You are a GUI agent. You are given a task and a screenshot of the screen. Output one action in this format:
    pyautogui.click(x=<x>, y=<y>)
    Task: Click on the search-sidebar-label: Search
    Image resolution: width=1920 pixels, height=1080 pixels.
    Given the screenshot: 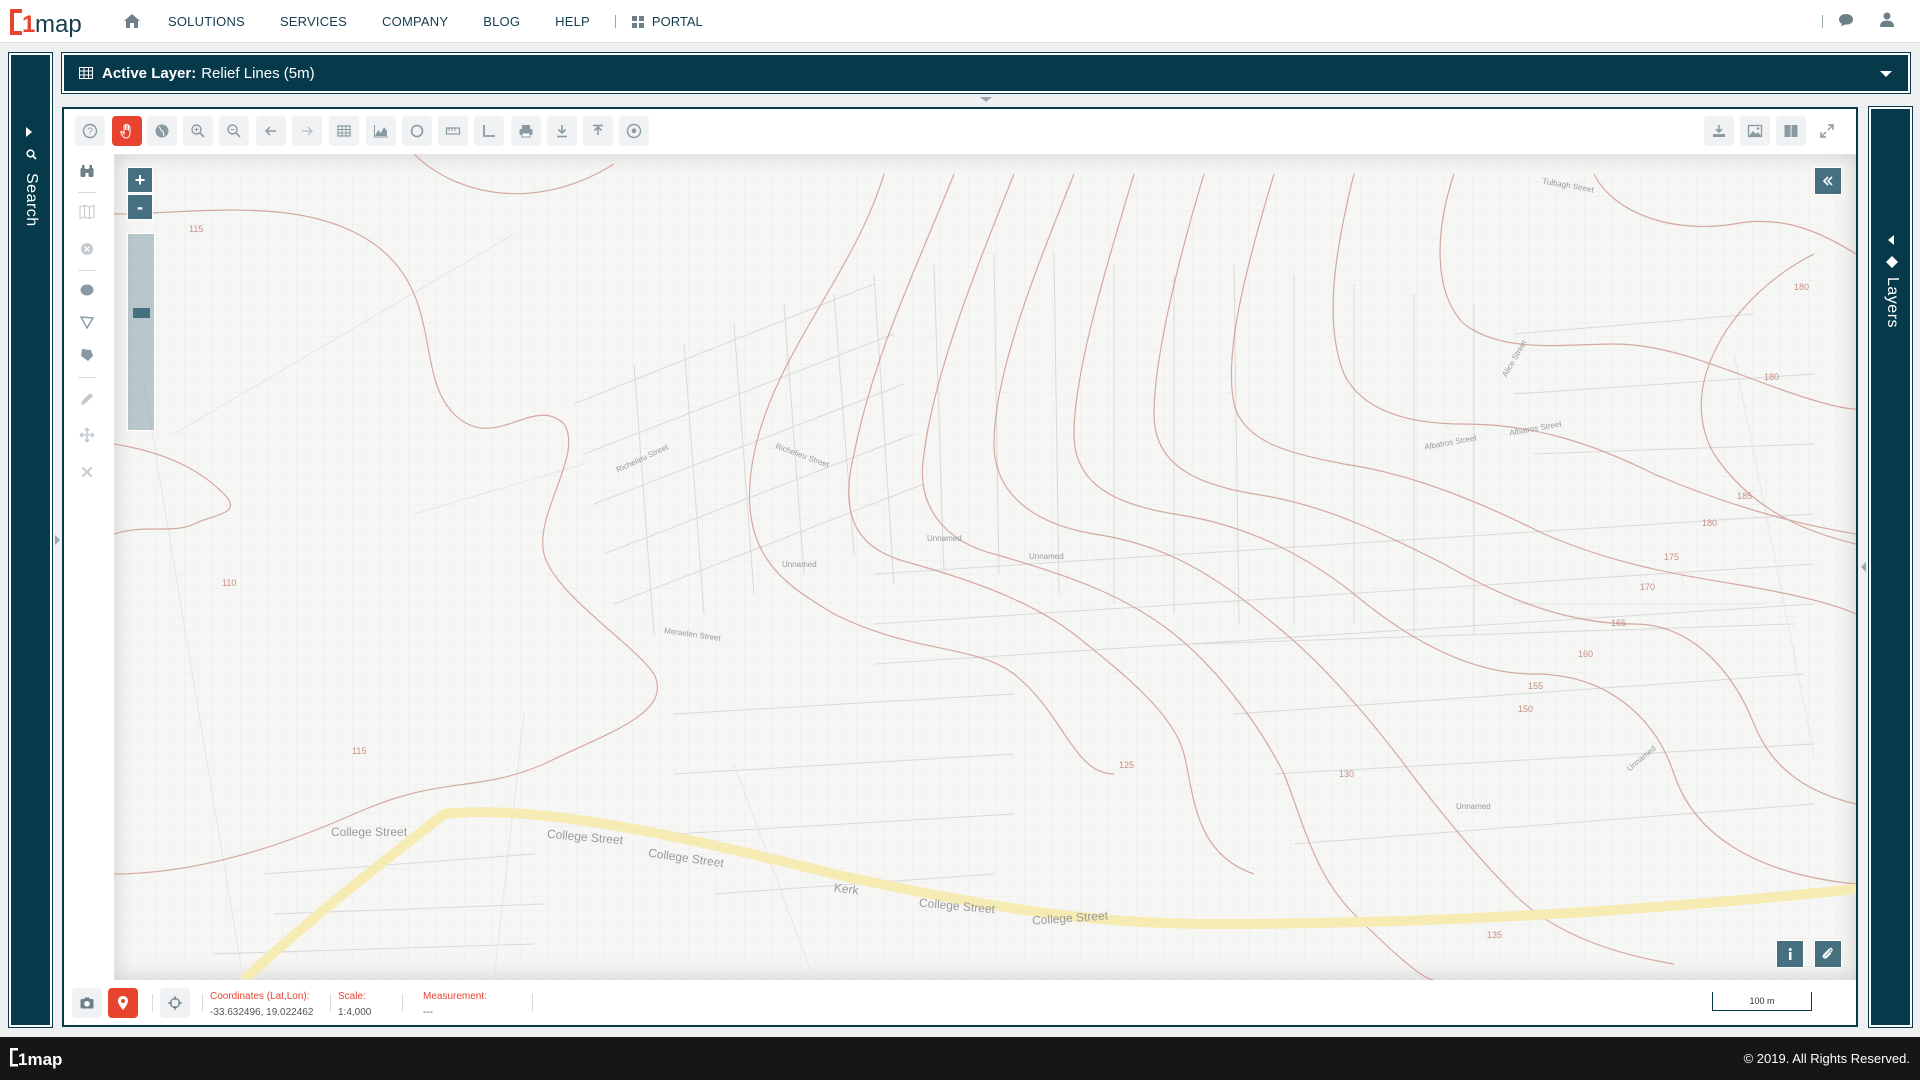 What is the action you would take?
    pyautogui.click(x=31, y=200)
    